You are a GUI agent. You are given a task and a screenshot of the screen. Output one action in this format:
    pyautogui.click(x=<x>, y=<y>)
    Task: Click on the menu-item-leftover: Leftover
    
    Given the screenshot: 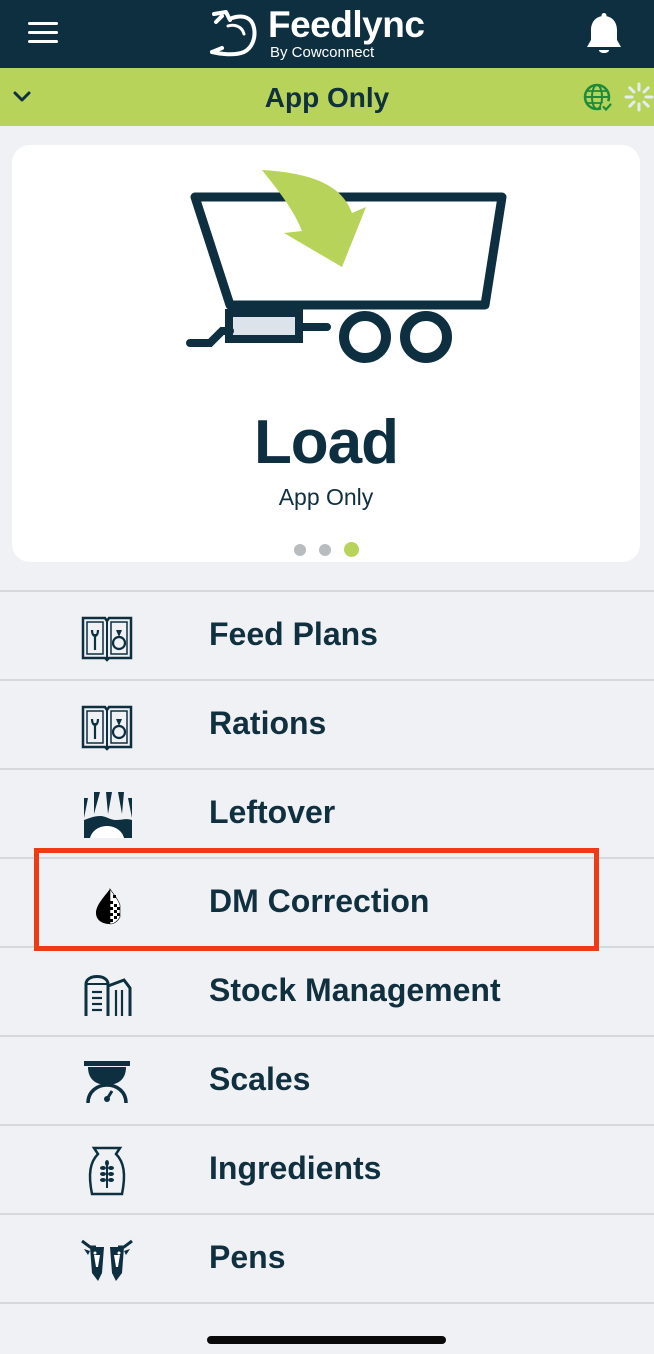 What is the action you would take?
    pyautogui.click(x=327, y=814)
    